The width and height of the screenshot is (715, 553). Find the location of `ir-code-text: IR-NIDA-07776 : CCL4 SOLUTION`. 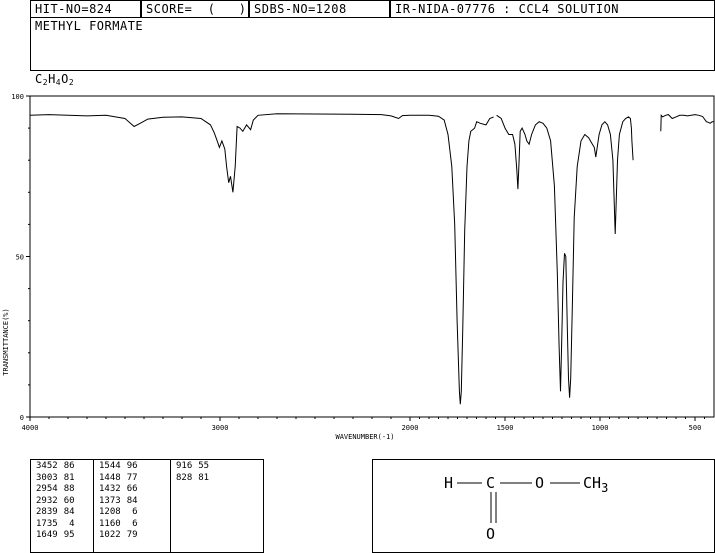

ir-code-text: IR-NIDA-07776 : CCL4 SOLUTION is located at coordinates (507, 9).